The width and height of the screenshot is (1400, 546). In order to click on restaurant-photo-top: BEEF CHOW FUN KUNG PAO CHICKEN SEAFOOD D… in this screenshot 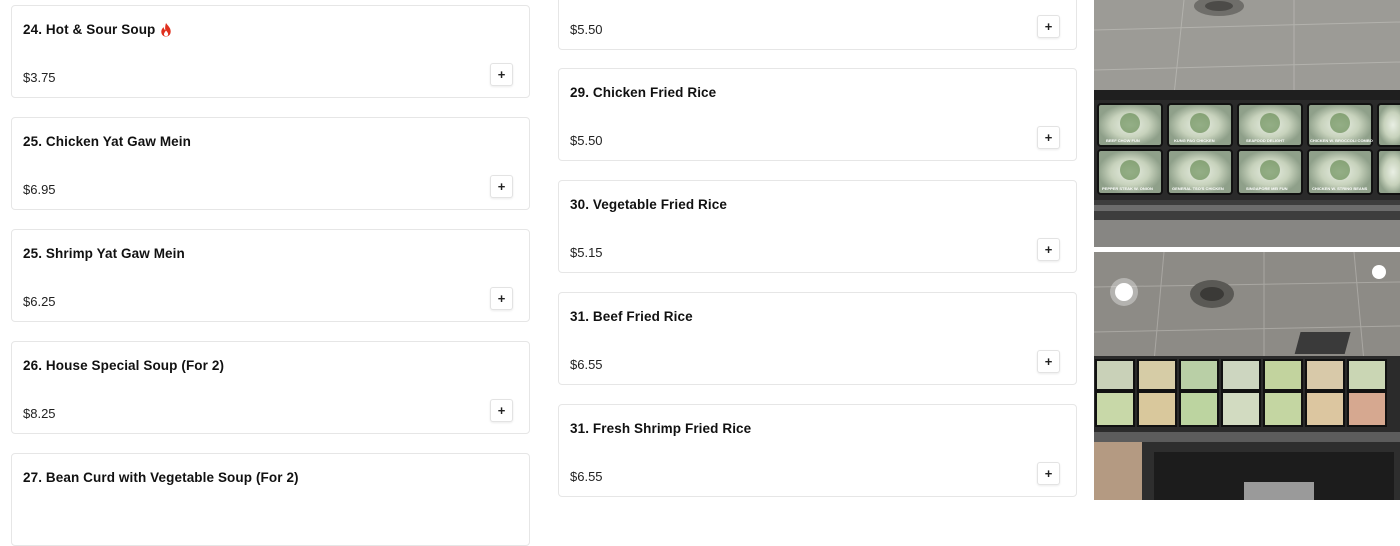, I will do `click(1247, 123)`.